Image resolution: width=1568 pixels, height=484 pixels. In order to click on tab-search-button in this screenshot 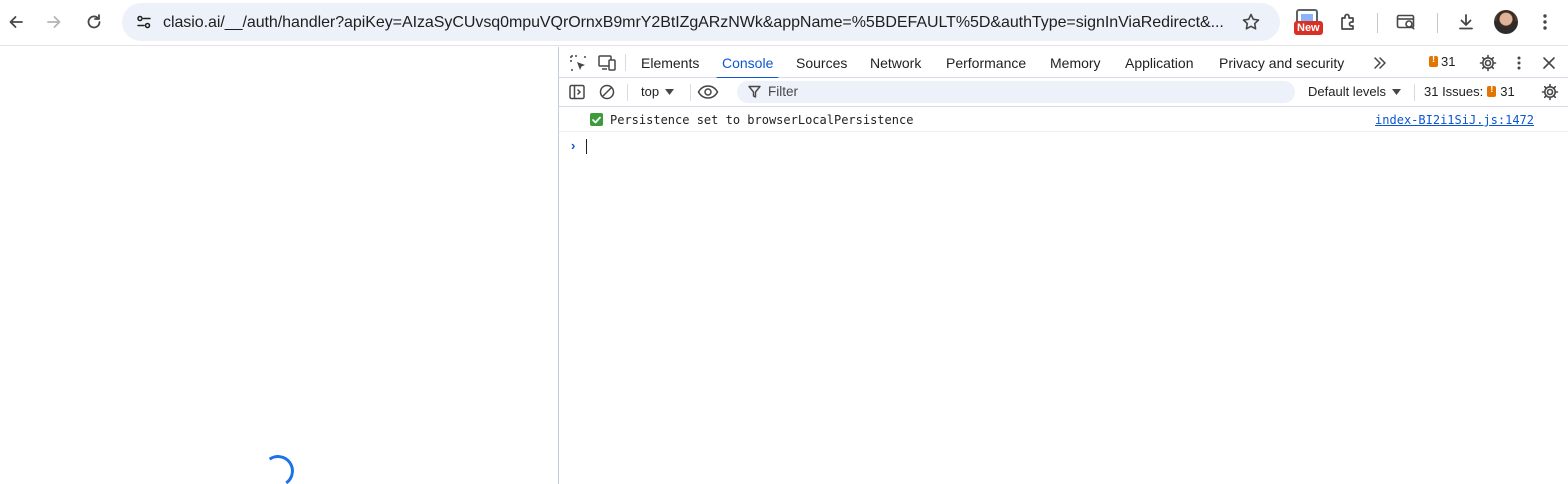, I will do `click(1406, 22)`.